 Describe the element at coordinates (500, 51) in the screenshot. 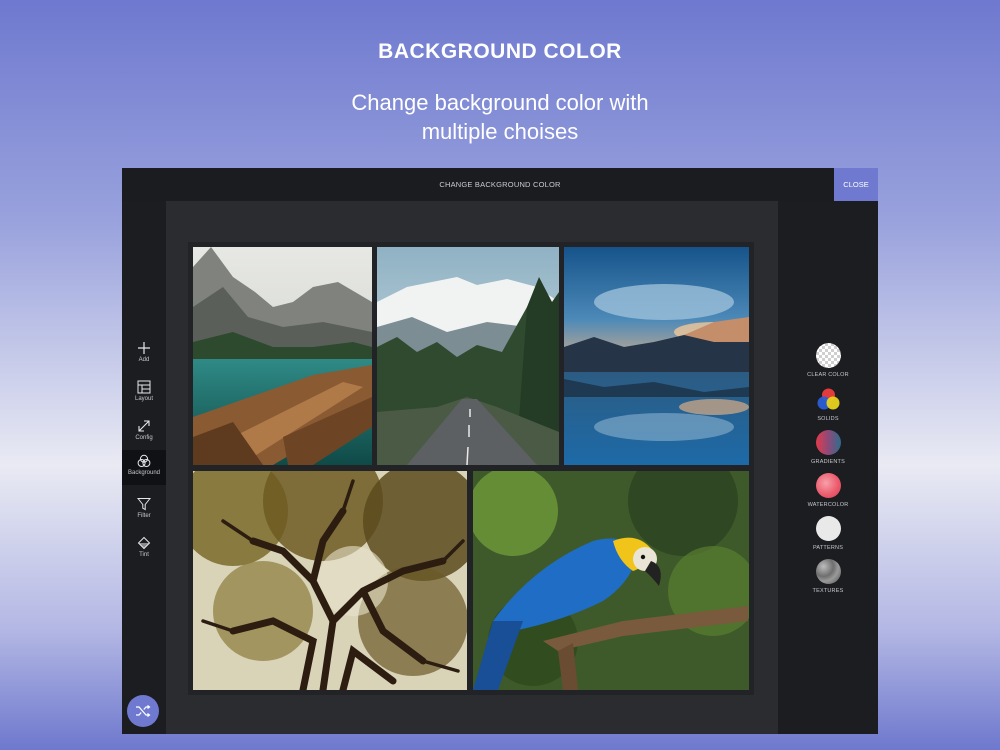

I see `promo-headline: BACKGROUND COLOR` at that location.